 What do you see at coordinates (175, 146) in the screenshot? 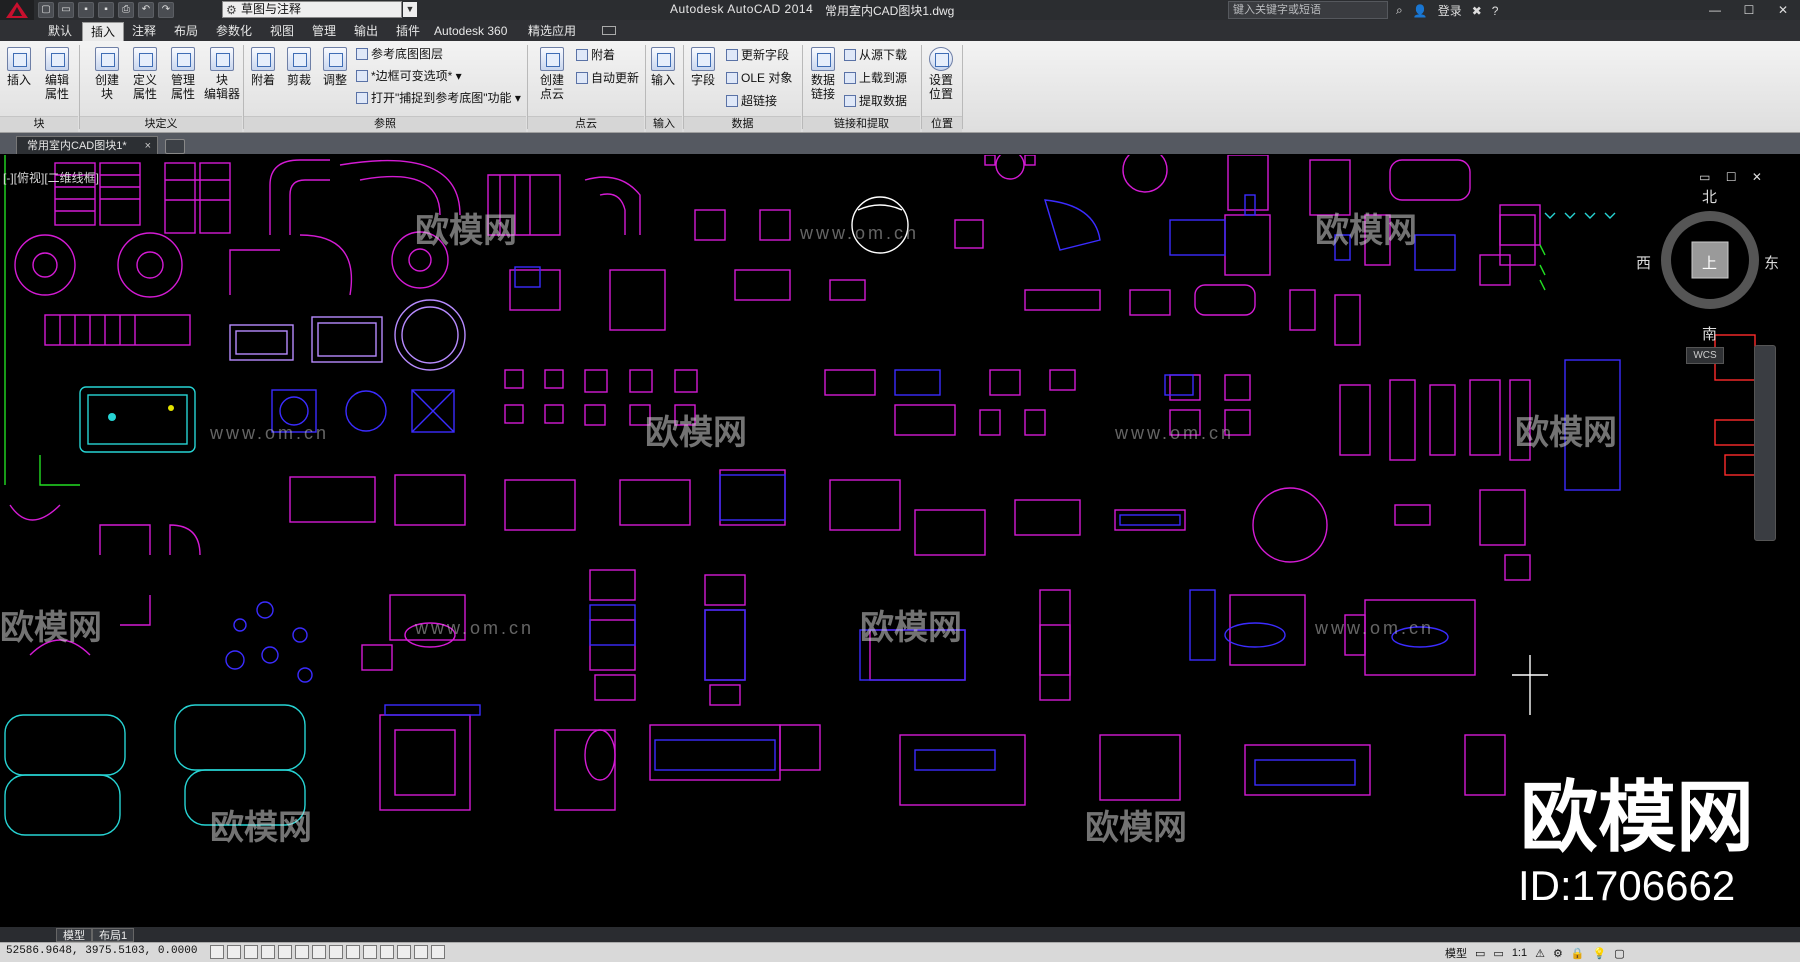
I see `new-tab-button` at bounding box center [175, 146].